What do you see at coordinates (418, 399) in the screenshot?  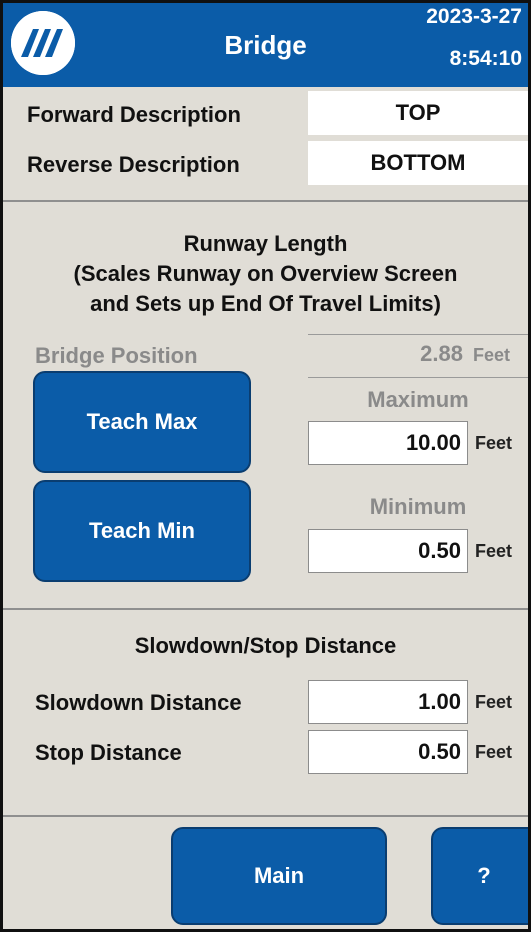 I see `maximum-label: Maximum` at bounding box center [418, 399].